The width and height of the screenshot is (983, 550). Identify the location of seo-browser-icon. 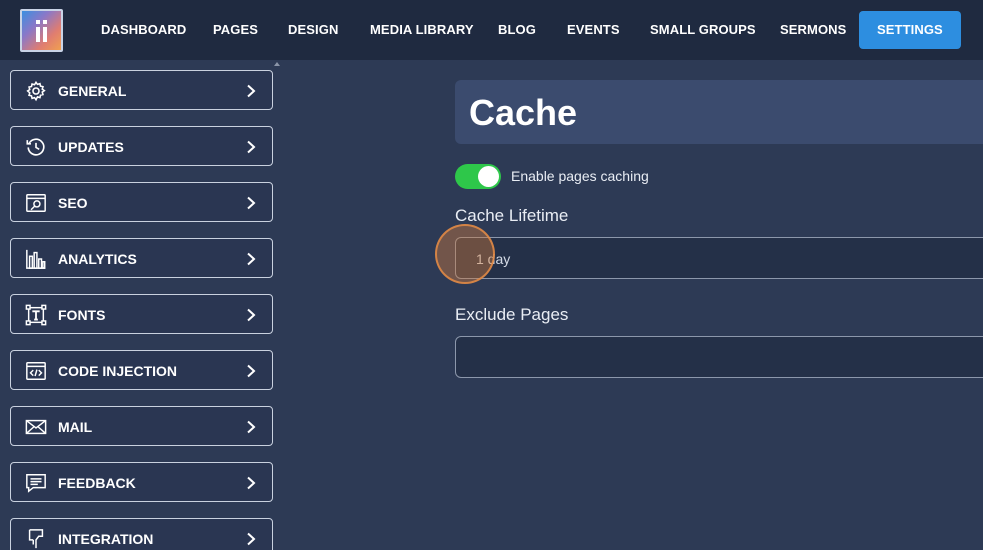
(36, 203).